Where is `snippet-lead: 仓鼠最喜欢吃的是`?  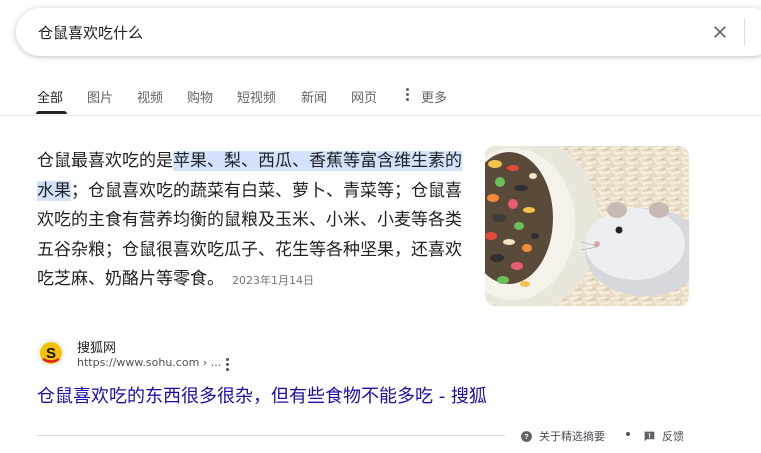 snippet-lead: 仓鼠最喜欢吃的是 is located at coordinates (105, 161).